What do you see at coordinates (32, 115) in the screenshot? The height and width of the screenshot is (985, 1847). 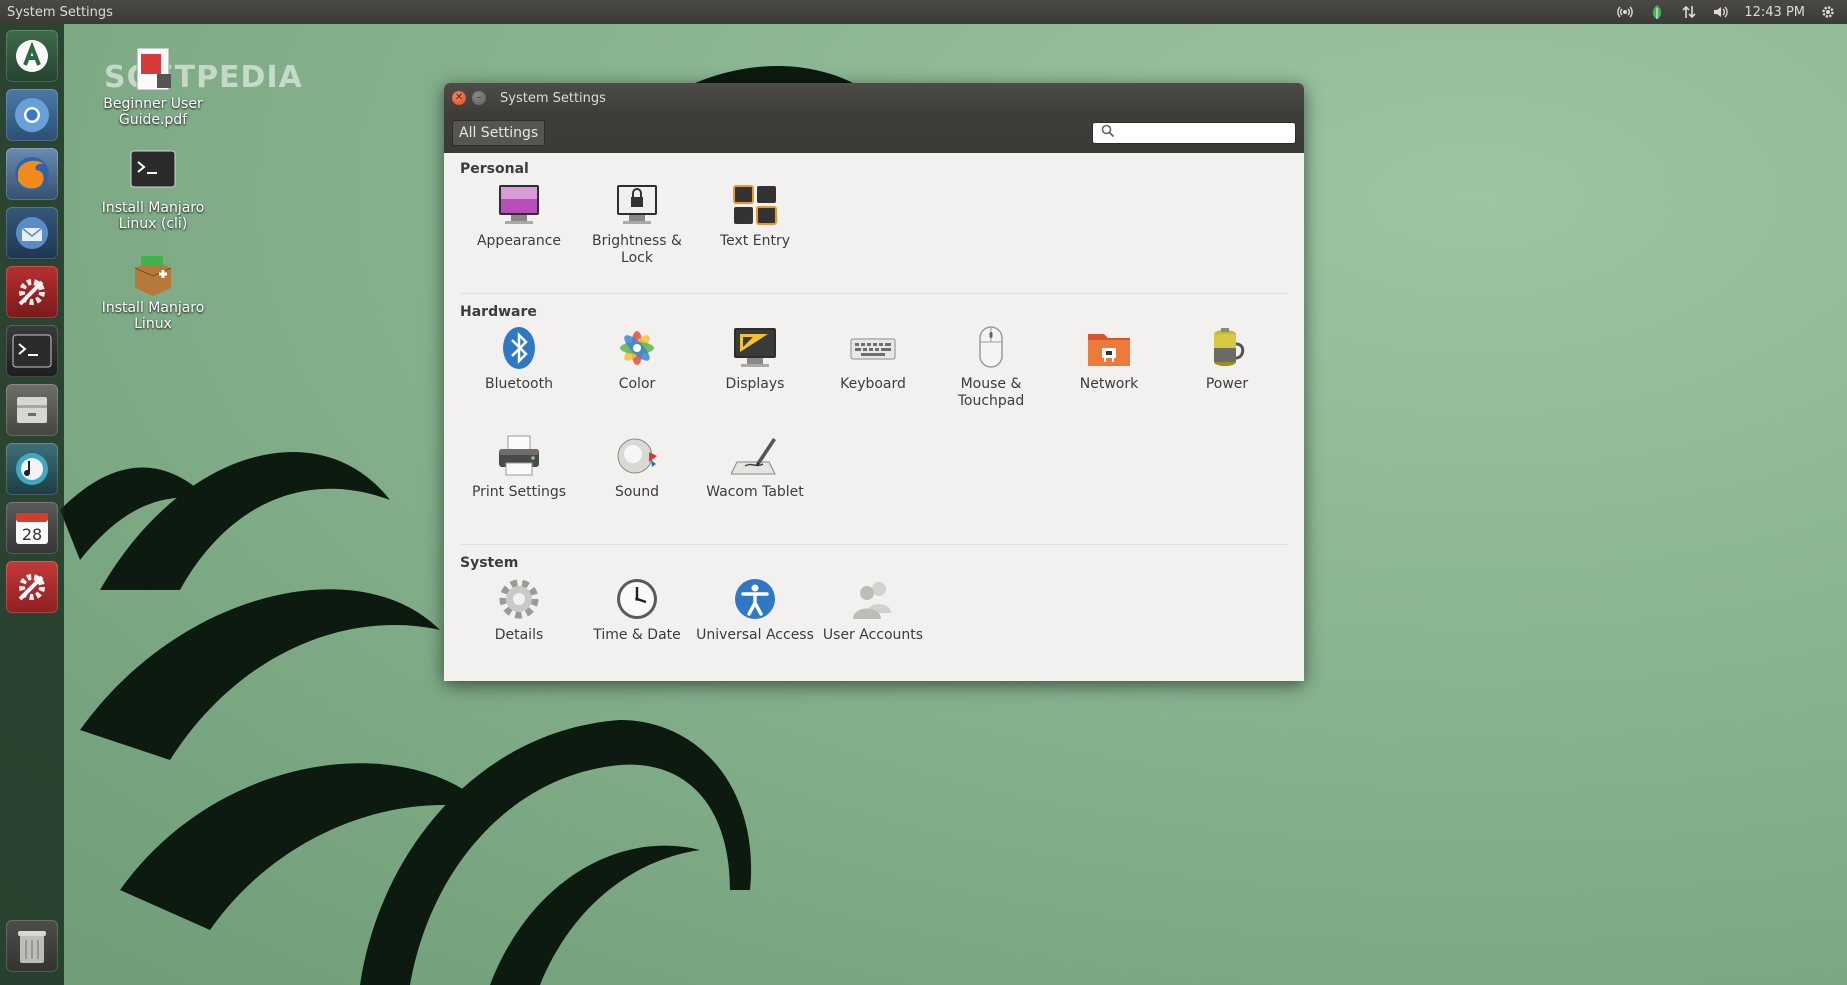 I see `chromium-icon` at bounding box center [32, 115].